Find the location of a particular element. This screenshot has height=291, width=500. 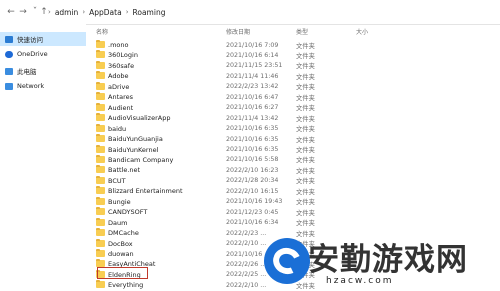

file-date: 2021/10/16 6:34 is located at coordinates (252, 223).